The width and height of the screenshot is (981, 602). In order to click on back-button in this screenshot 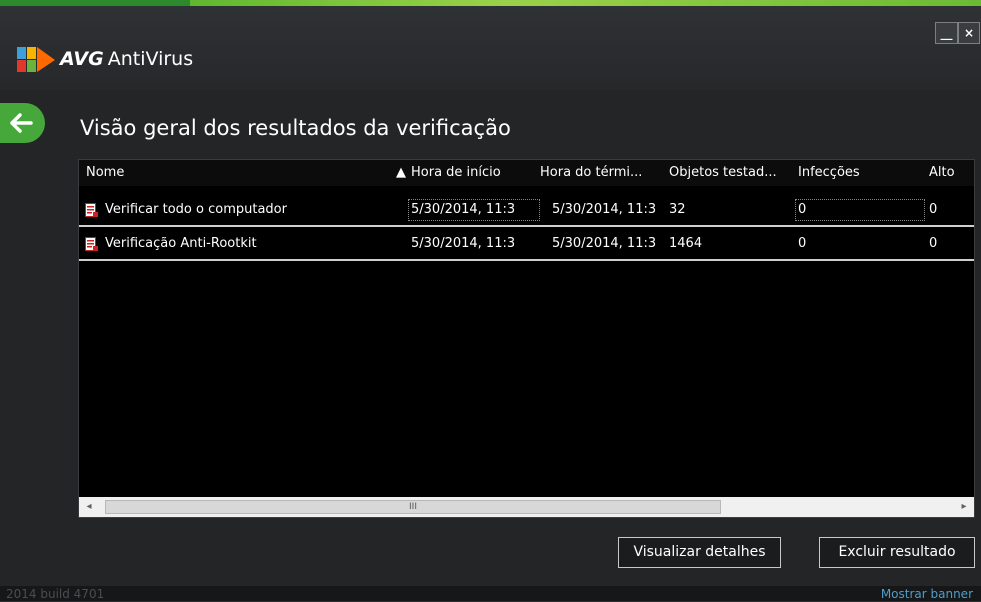, I will do `click(22, 123)`.